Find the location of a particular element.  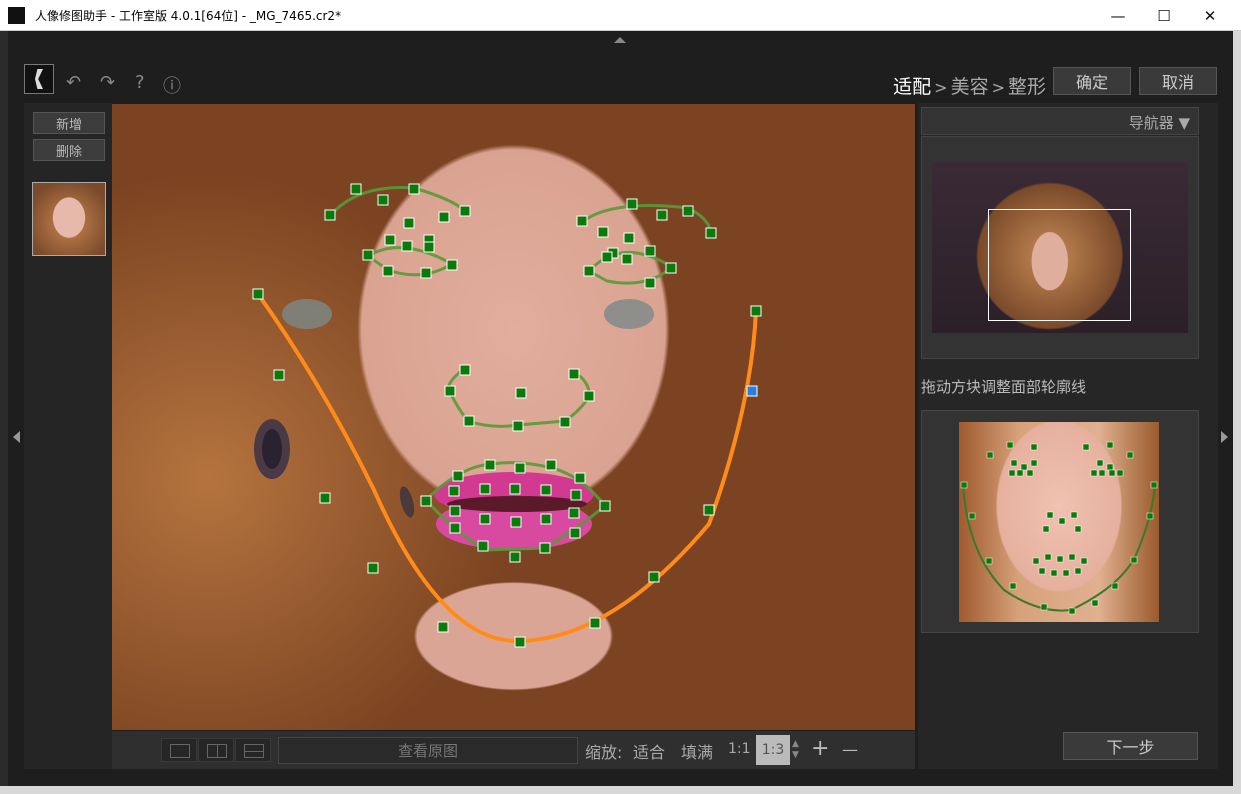

step-reshape: 整形 is located at coordinates (1027, 87).